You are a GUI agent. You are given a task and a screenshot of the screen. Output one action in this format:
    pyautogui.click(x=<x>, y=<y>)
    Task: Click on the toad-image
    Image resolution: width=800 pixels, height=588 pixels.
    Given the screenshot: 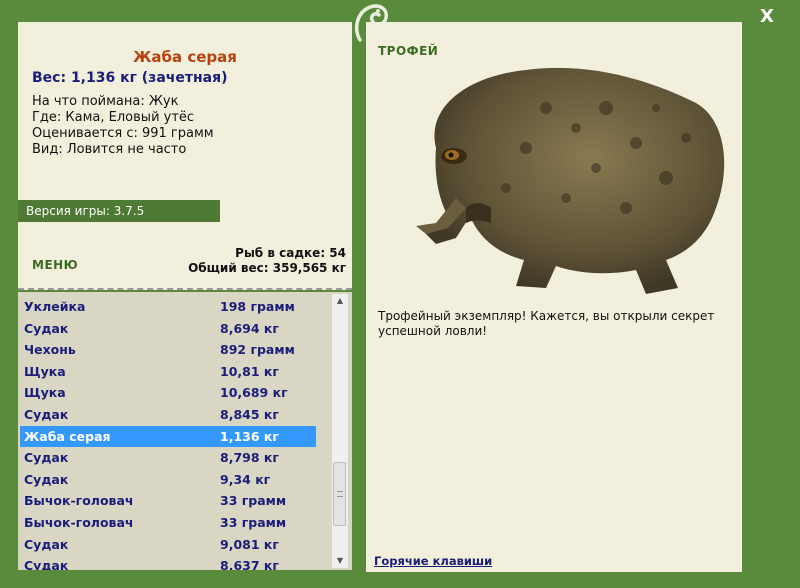 What is the action you would take?
    pyautogui.click(x=570, y=180)
    